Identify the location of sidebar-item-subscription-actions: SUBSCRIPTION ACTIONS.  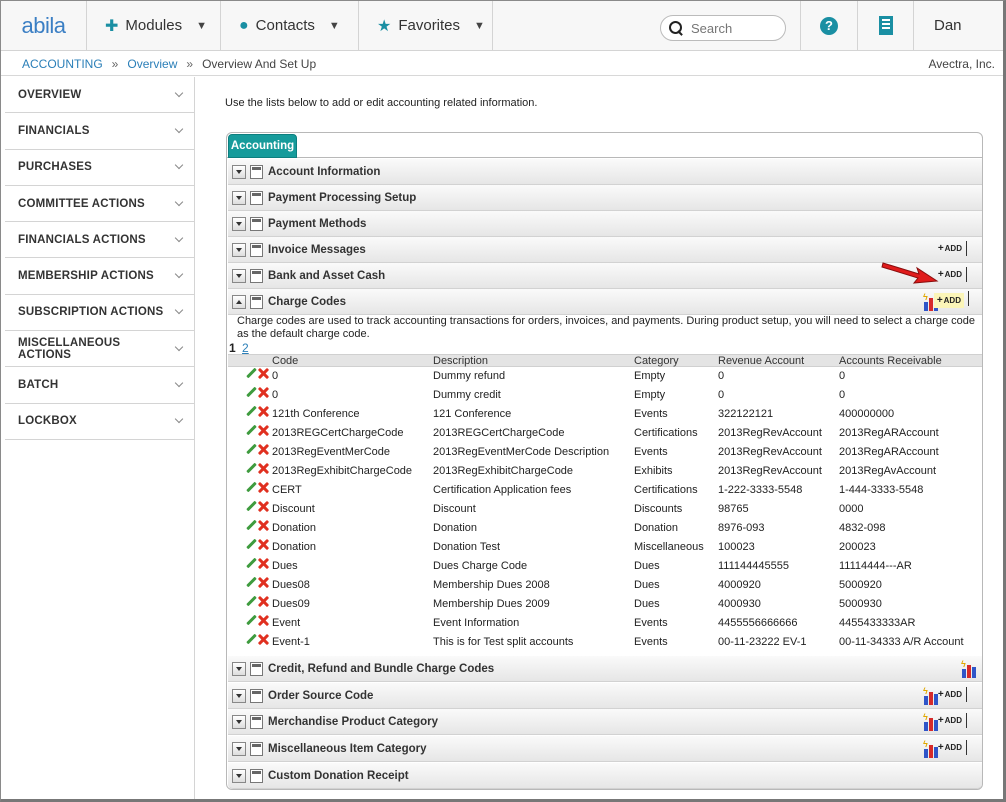
(99, 313).